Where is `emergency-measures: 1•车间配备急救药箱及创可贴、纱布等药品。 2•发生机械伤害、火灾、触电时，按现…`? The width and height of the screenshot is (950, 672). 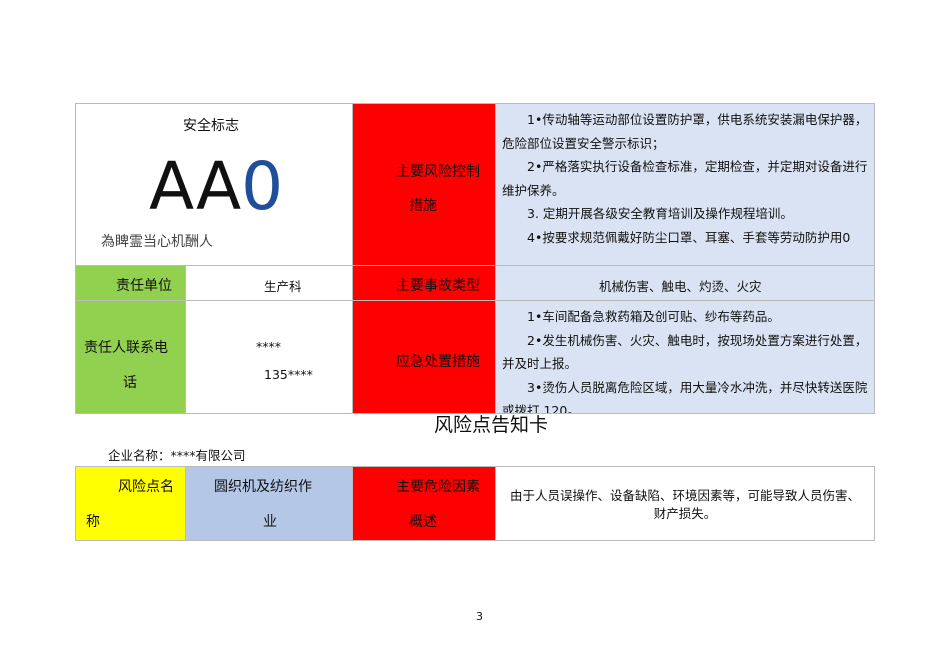
emergency-measures: 1•车间配备急救药箱及创可贴、纱布等药品。 2•发生机械伤害、火灾、触电时，按现… is located at coordinates (685, 357).